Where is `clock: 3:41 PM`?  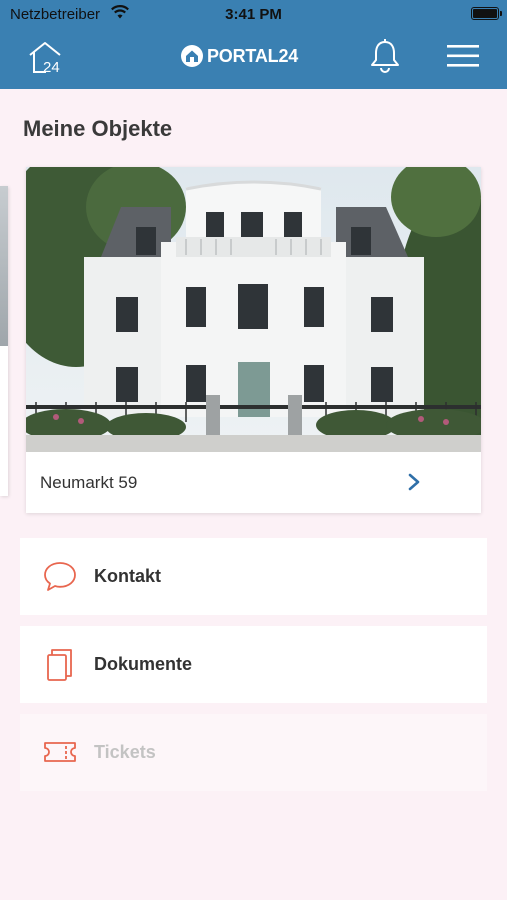 clock: 3:41 PM is located at coordinates (253, 14).